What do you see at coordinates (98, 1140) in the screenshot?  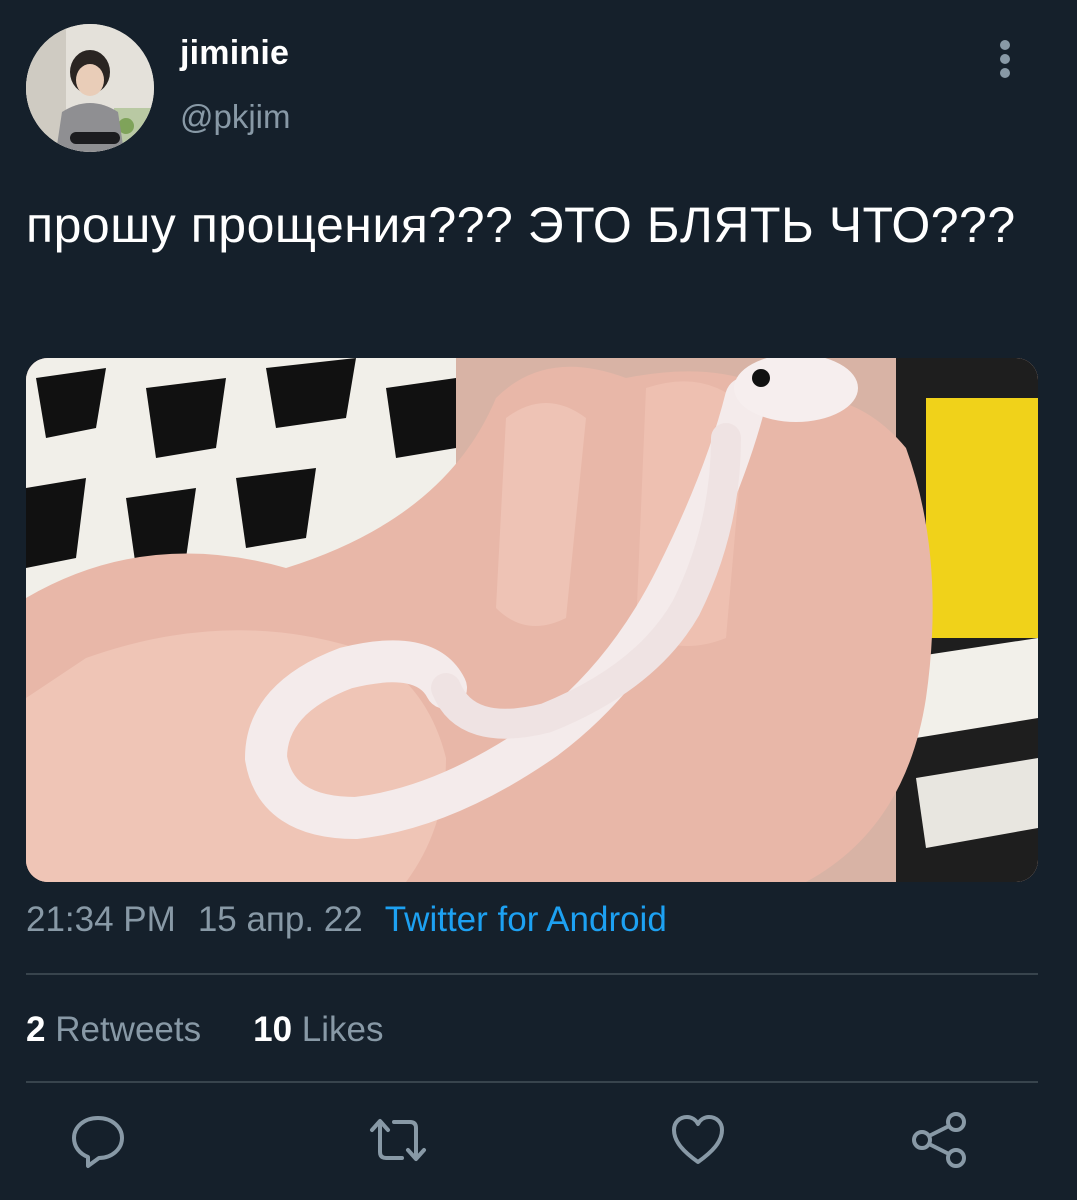 I see `reply-icon` at bounding box center [98, 1140].